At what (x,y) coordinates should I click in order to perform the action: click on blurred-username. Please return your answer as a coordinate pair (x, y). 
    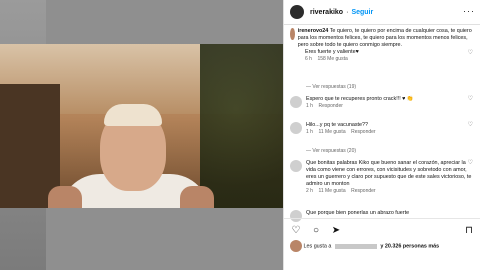
    Looking at the image, I should click on (355, 246).